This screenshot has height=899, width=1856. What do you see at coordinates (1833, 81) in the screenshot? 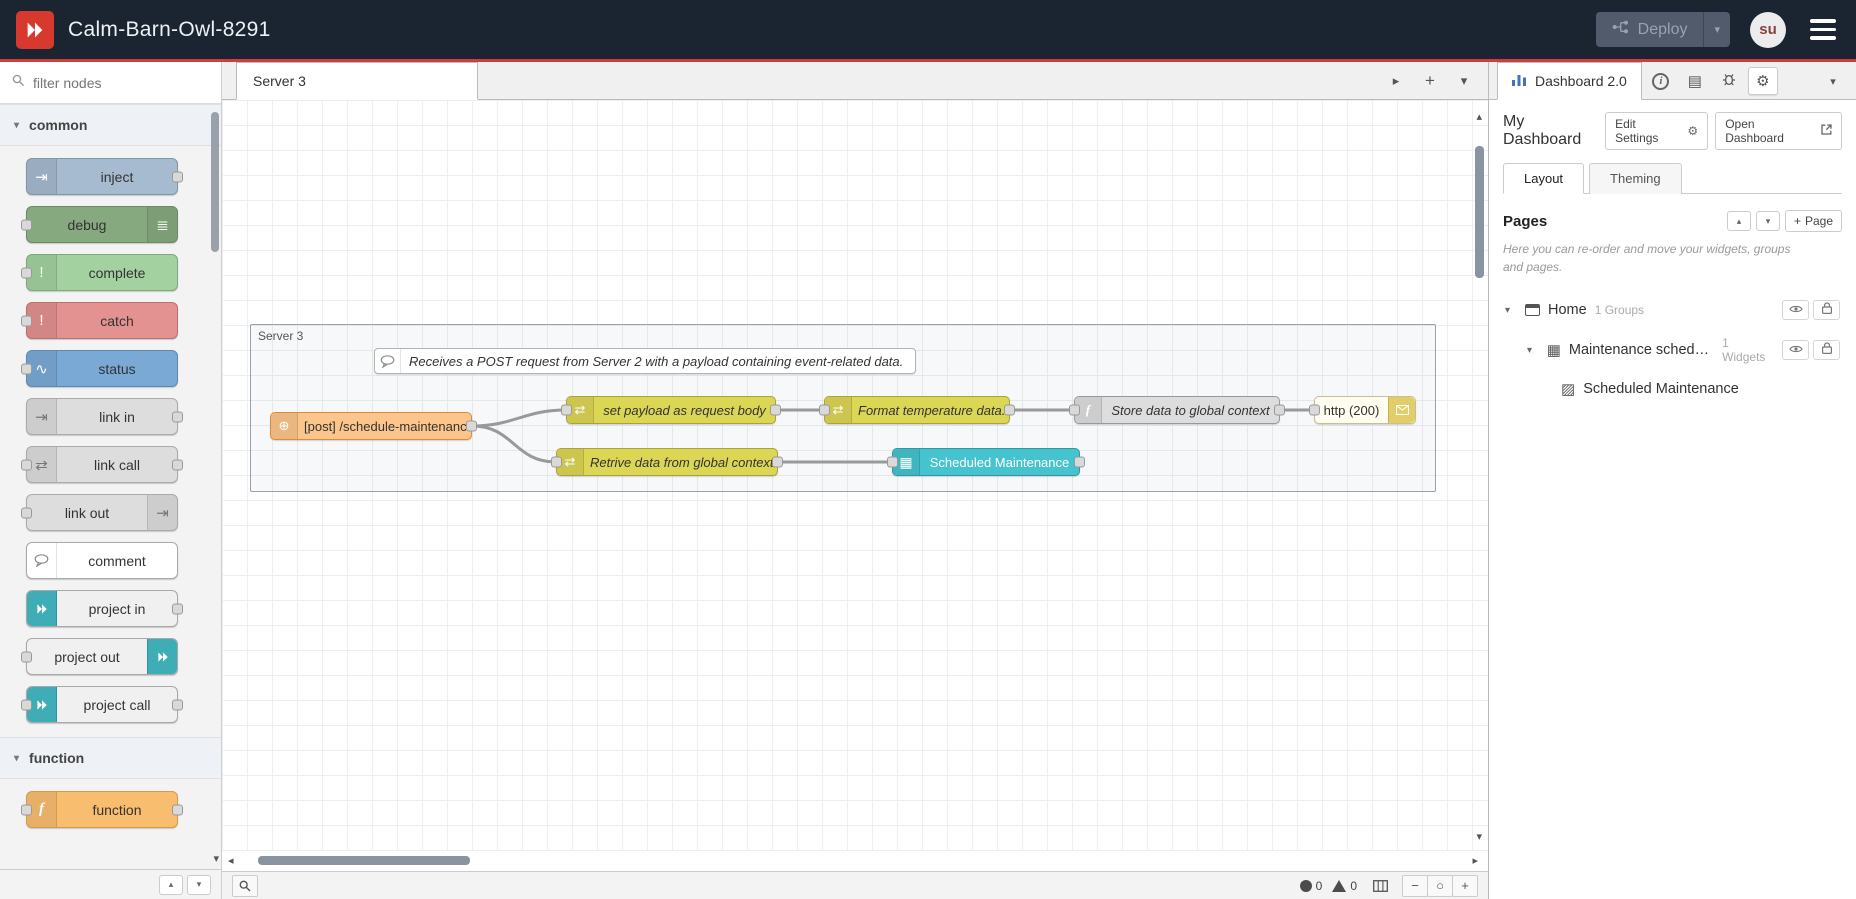
I see `sidebar-menu-button: ▾` at bounding box center [1833, 81].